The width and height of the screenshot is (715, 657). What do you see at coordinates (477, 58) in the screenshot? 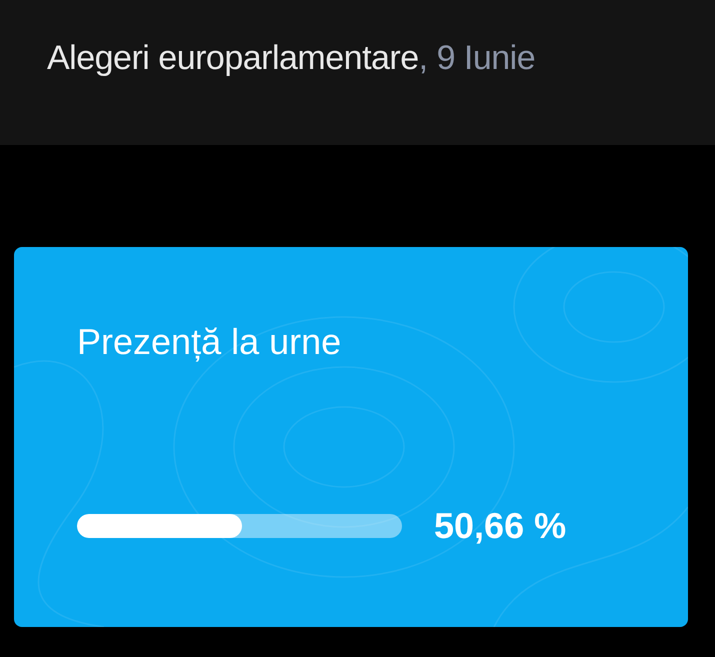
I see `election-date: , 9 Iunie` at bounding box center [477, 58].